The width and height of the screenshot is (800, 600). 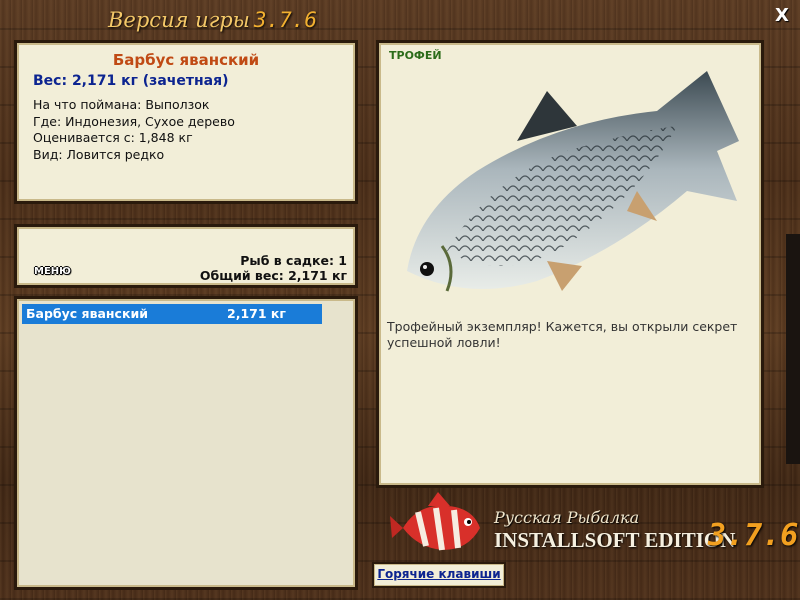 I want to click on min-weight-row: Оценивается с: 1,848 кг, so click(x=113, y=137).